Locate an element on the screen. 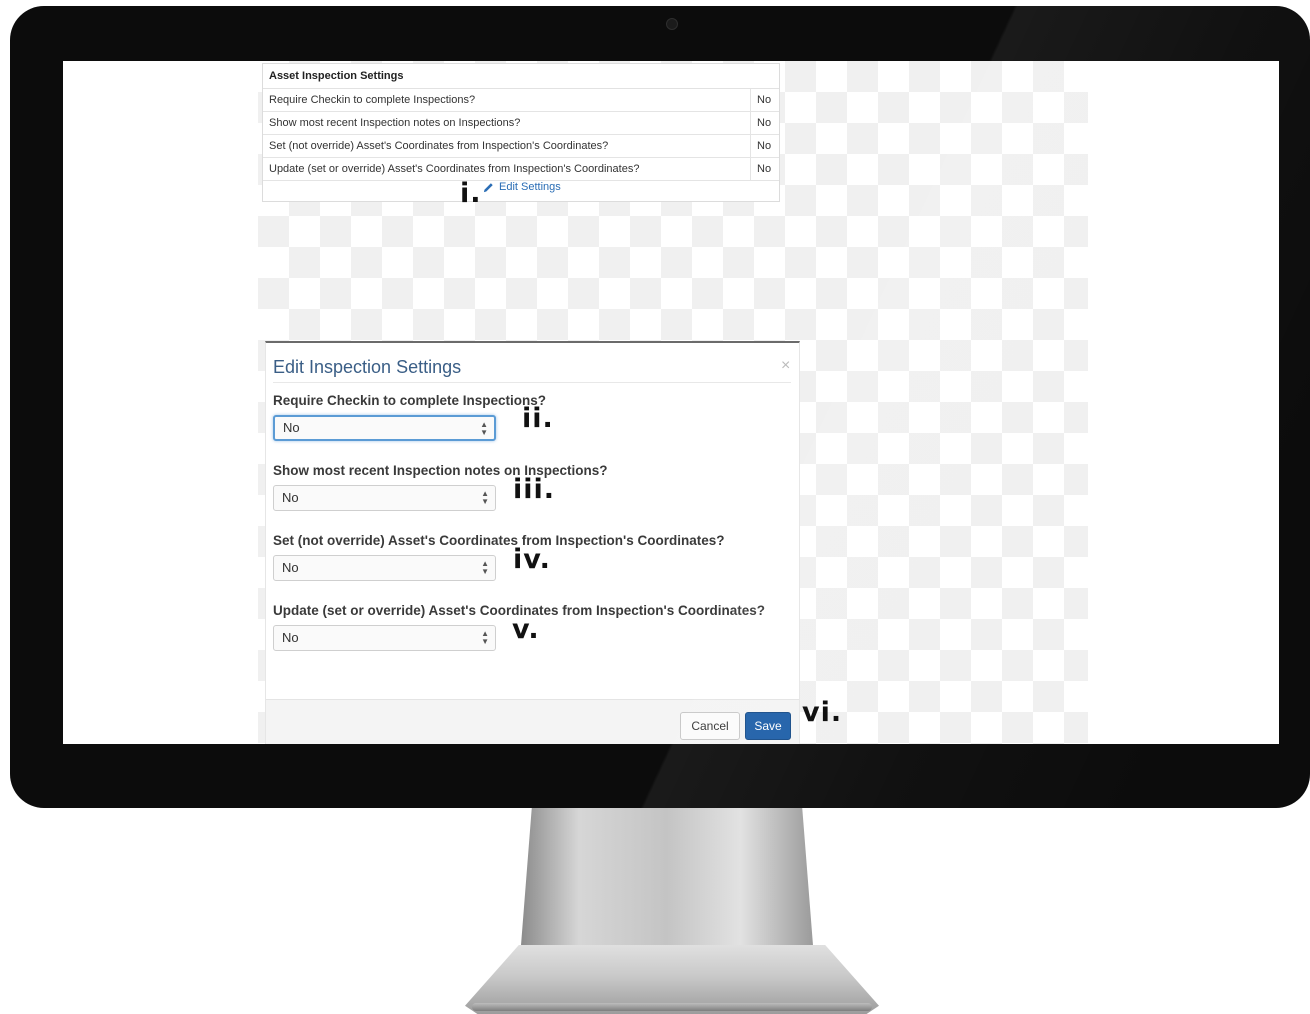 The width and height of the screenshot is (1310, 1014). show-notes-select: No ▲ ▼ is located at coordinates (384, 498).